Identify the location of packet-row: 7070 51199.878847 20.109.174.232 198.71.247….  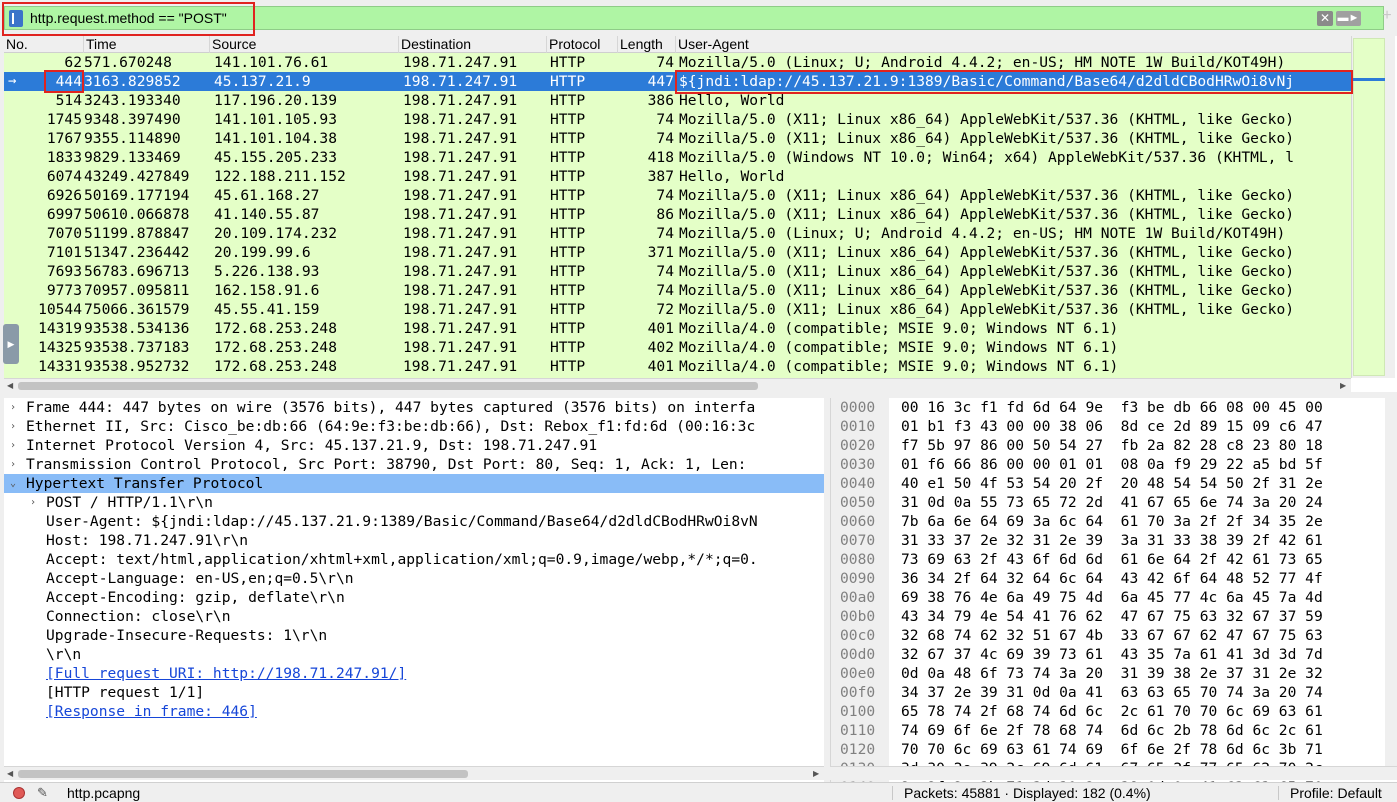
(677, 233).